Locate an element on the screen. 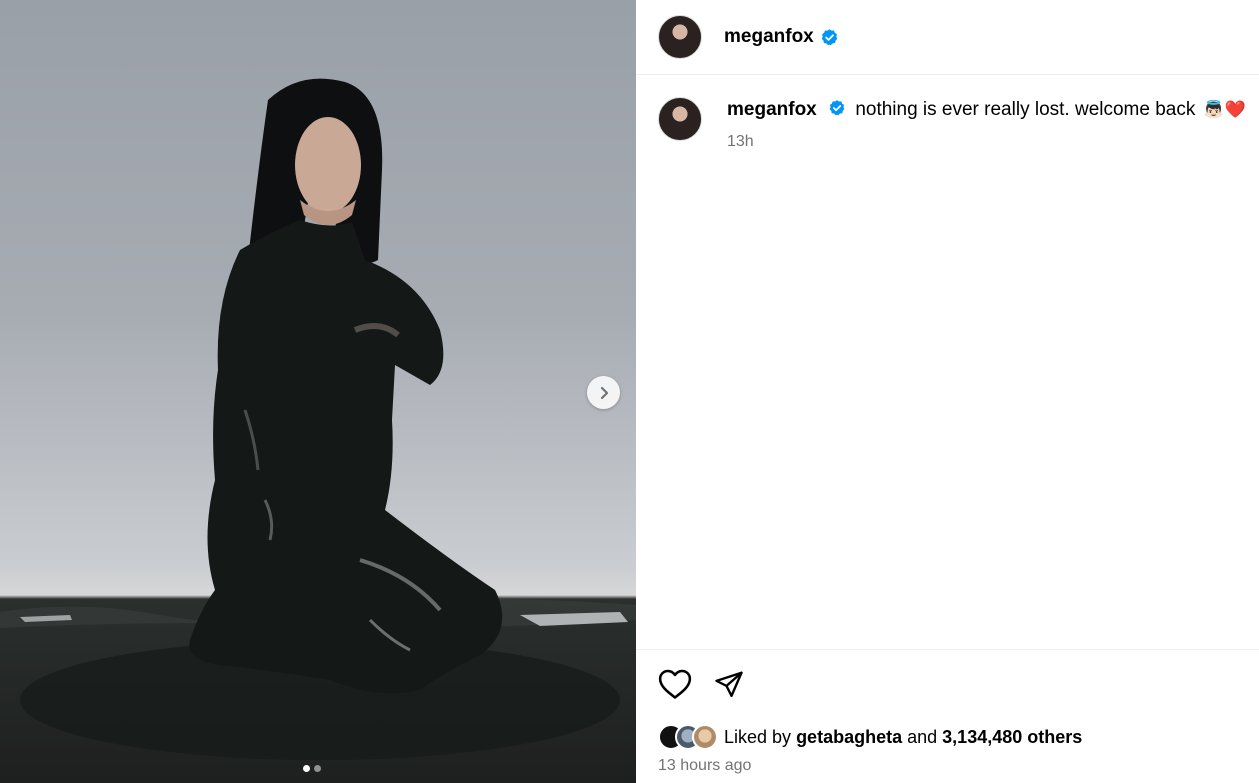 This screenshot has height=783, width=1259. share-button is located at coordinates (729, 684).